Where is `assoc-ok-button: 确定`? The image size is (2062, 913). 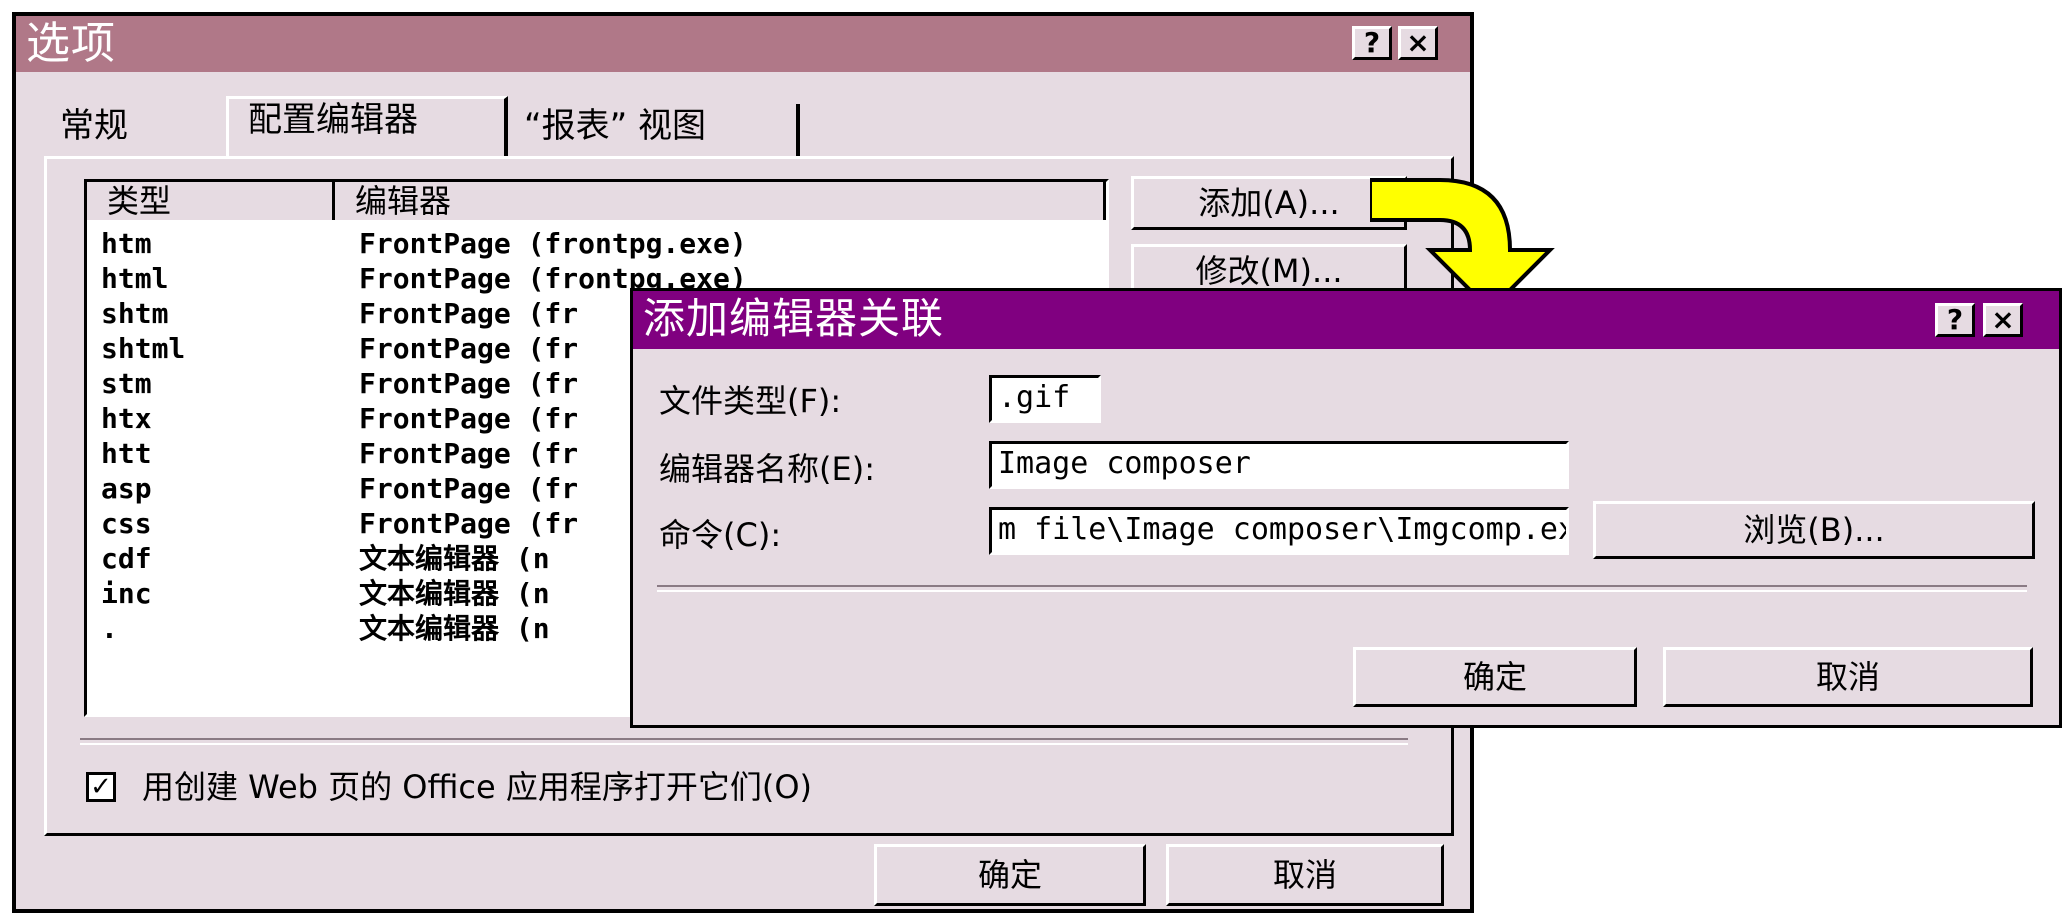
assoc-ok-button: 确定 is located at coordinates (1495, 677).